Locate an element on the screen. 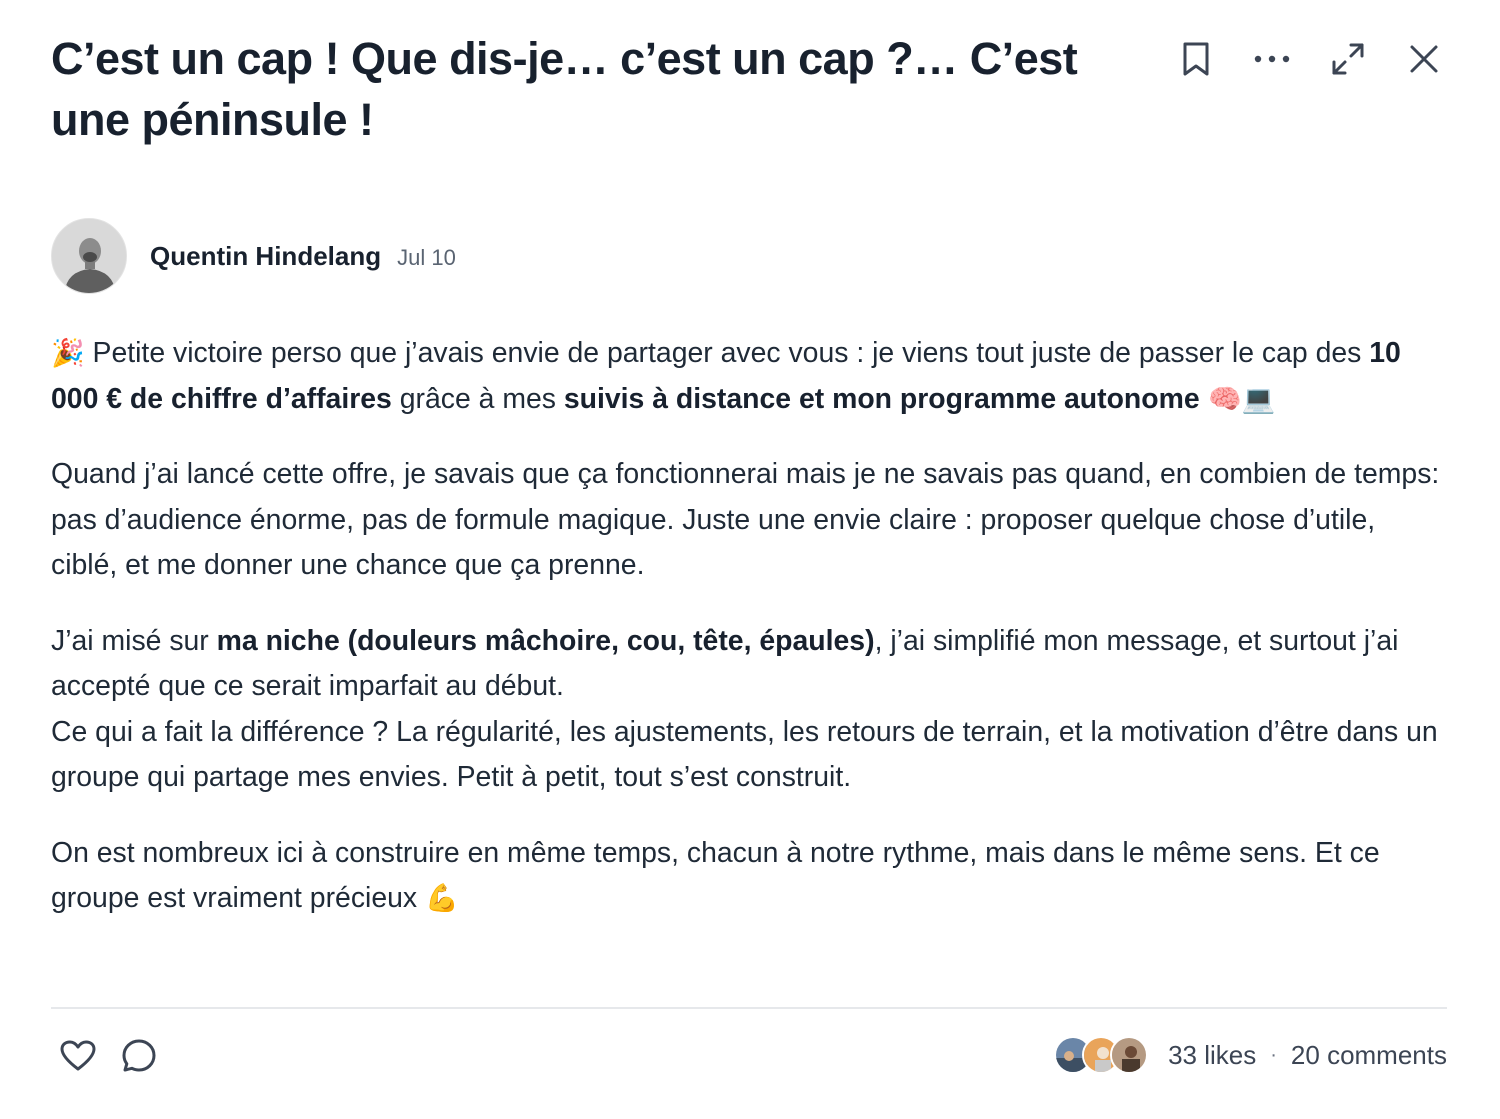 Image resolution: width=1500 pixels, height=1119 pixels. expand-button is located at coordinates (1348, 59).